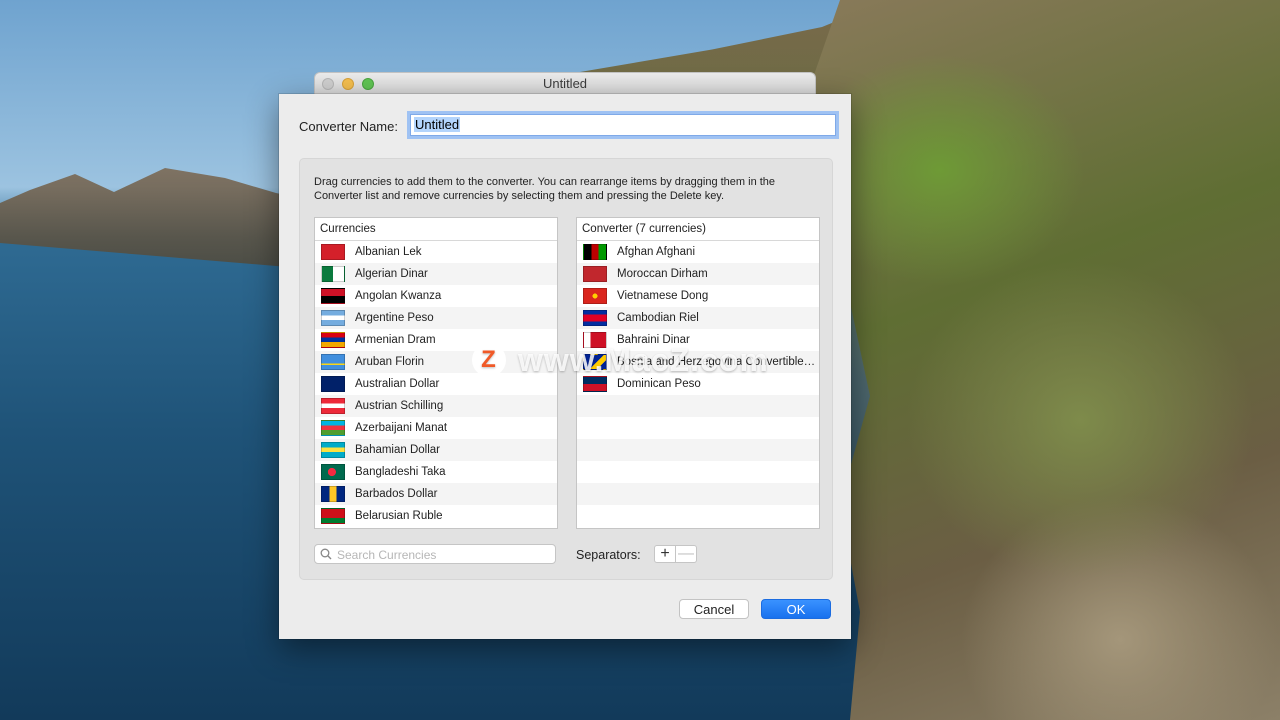 The image size is (1280, 720). Describe the element at coordinates (653, 340) in the screenshot. I see `list-item-label: Bahraini Dinar` at that location.